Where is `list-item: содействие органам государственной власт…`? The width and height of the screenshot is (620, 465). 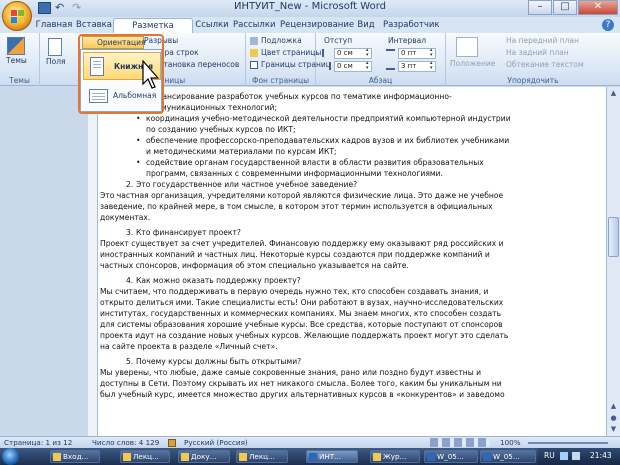 list-item: содействие органам государственной власт… is located at coordinates (312, 168).